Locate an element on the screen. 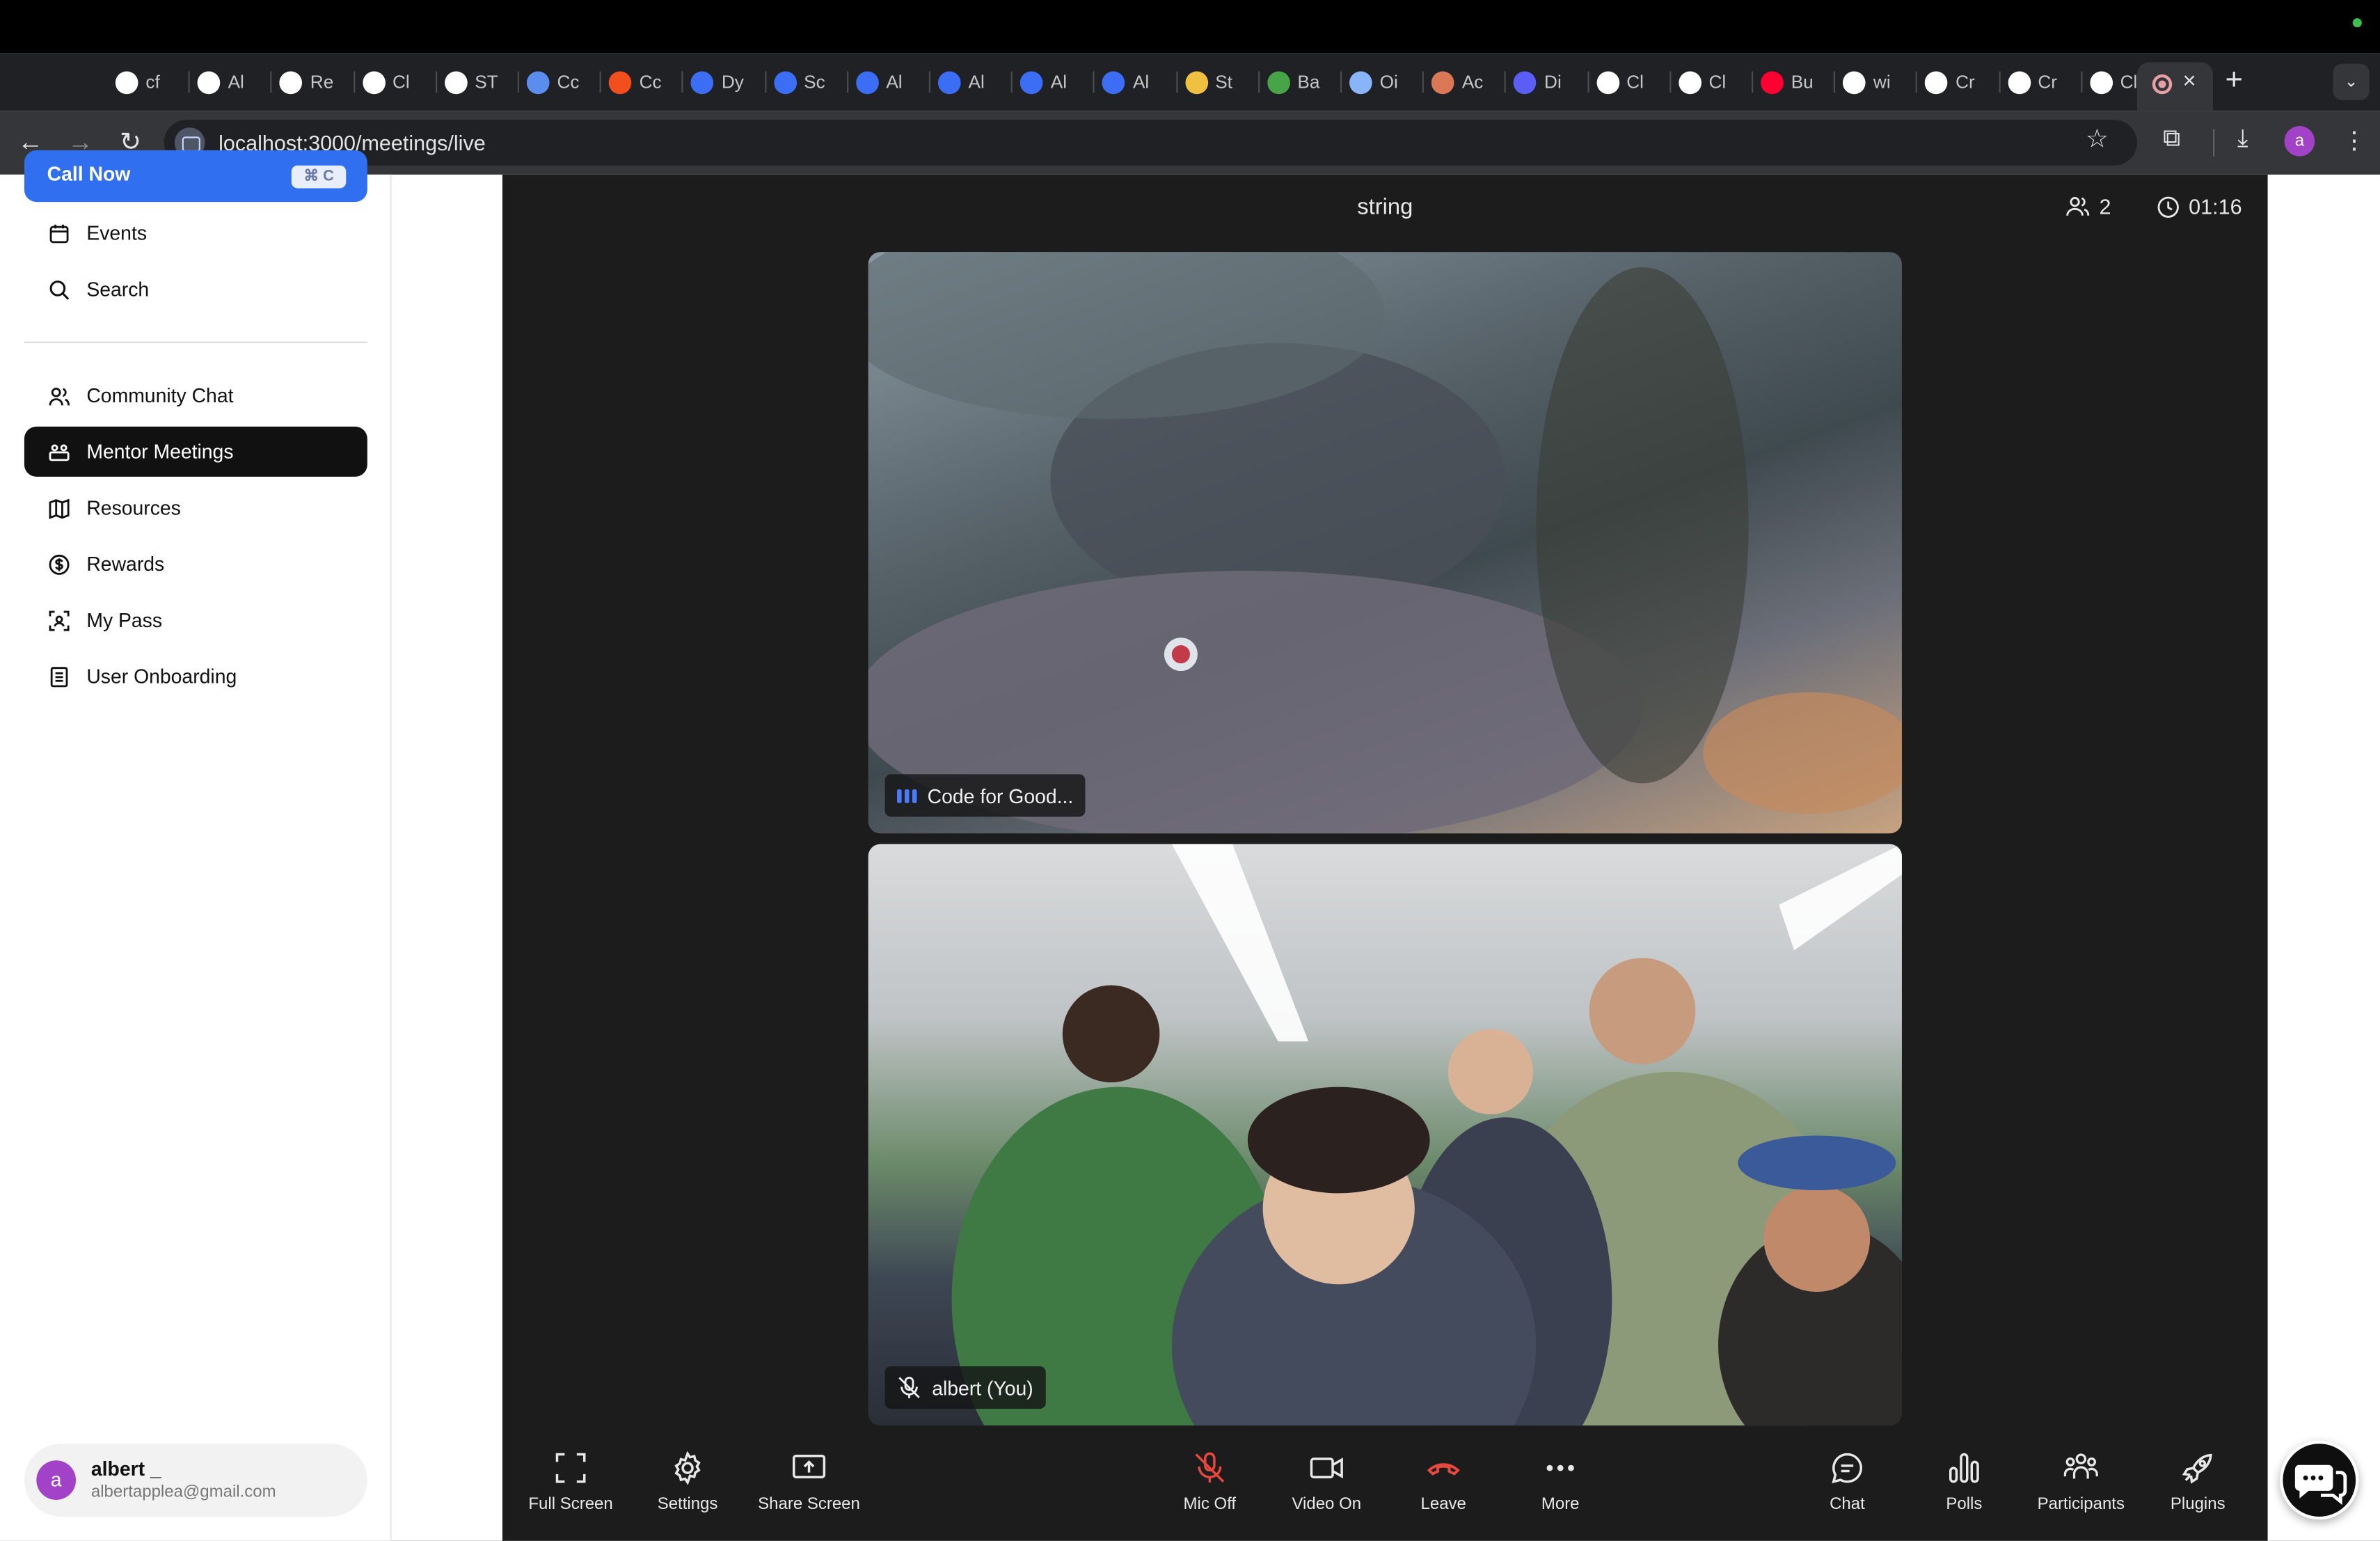  browser-tab: Dy is located at coordinates (726, 82).